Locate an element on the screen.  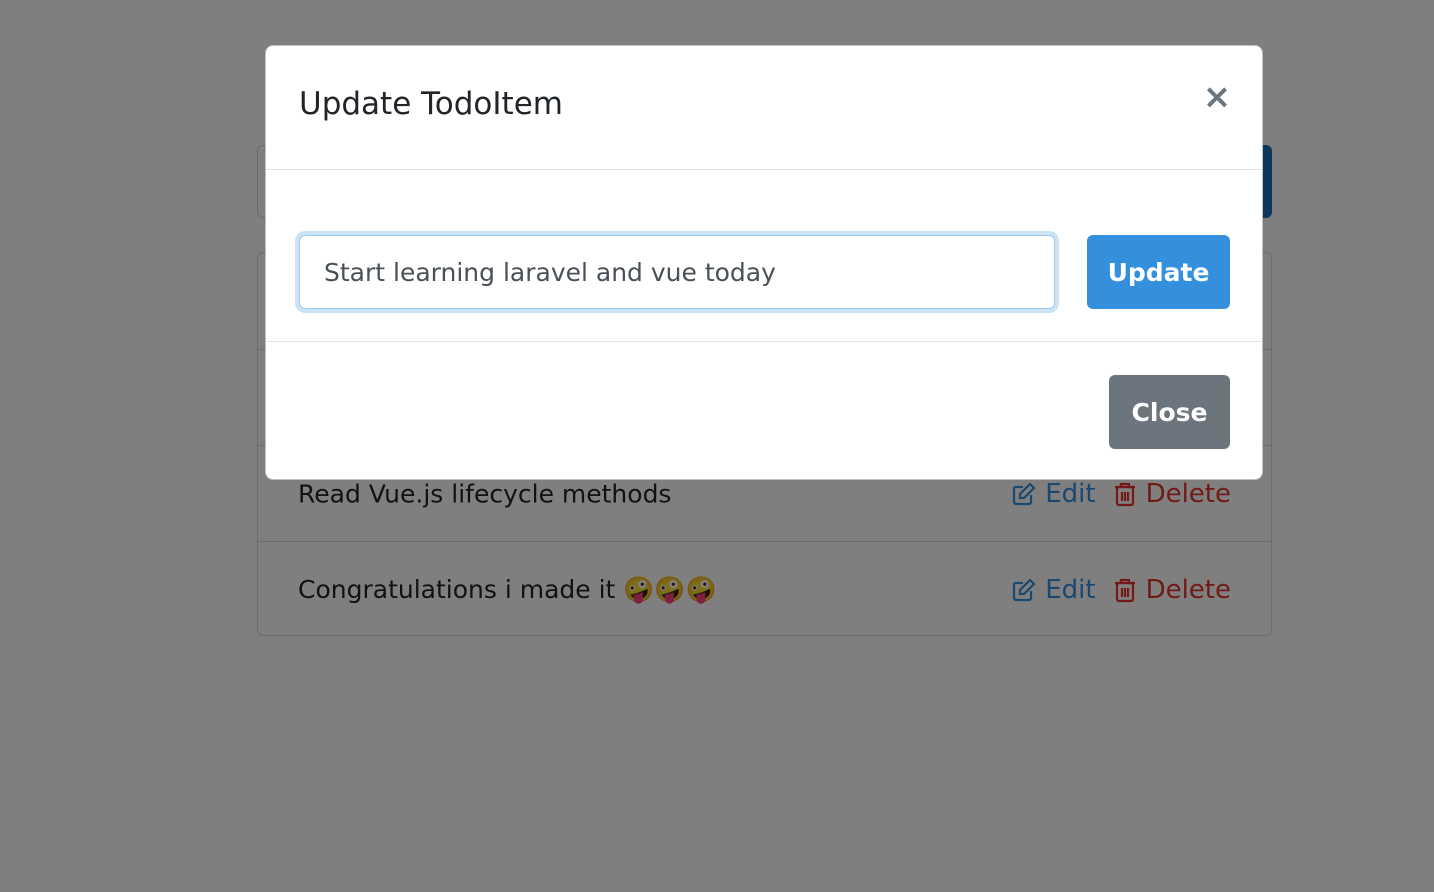
modal-title: Update TodoItem is located at coordinates (431, 104).